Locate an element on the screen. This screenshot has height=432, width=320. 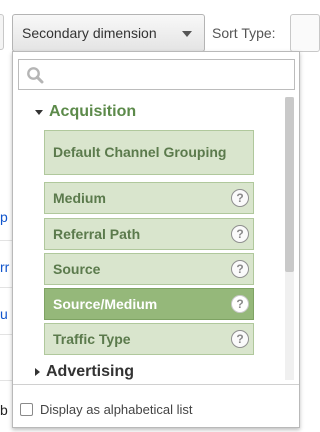
expand-triangle-icon is located at coordinates (39, 112).